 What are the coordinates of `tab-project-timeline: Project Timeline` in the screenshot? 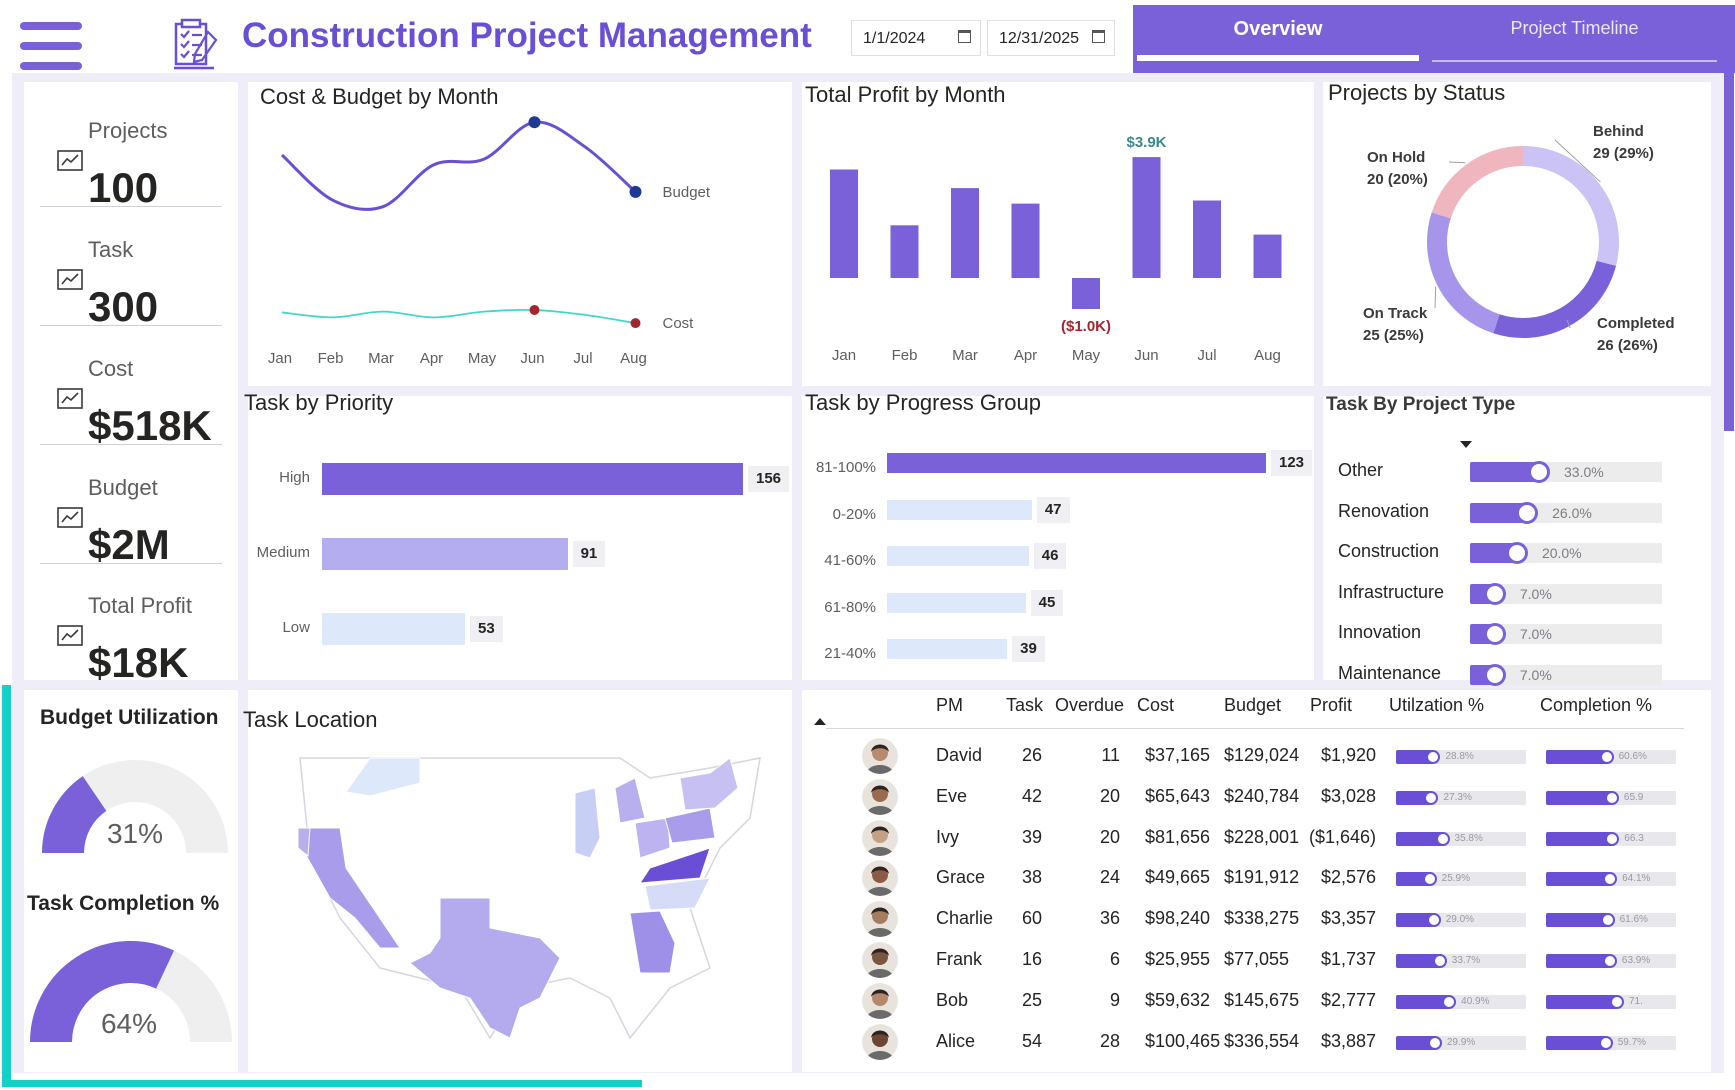 It's located at (1574, 35).